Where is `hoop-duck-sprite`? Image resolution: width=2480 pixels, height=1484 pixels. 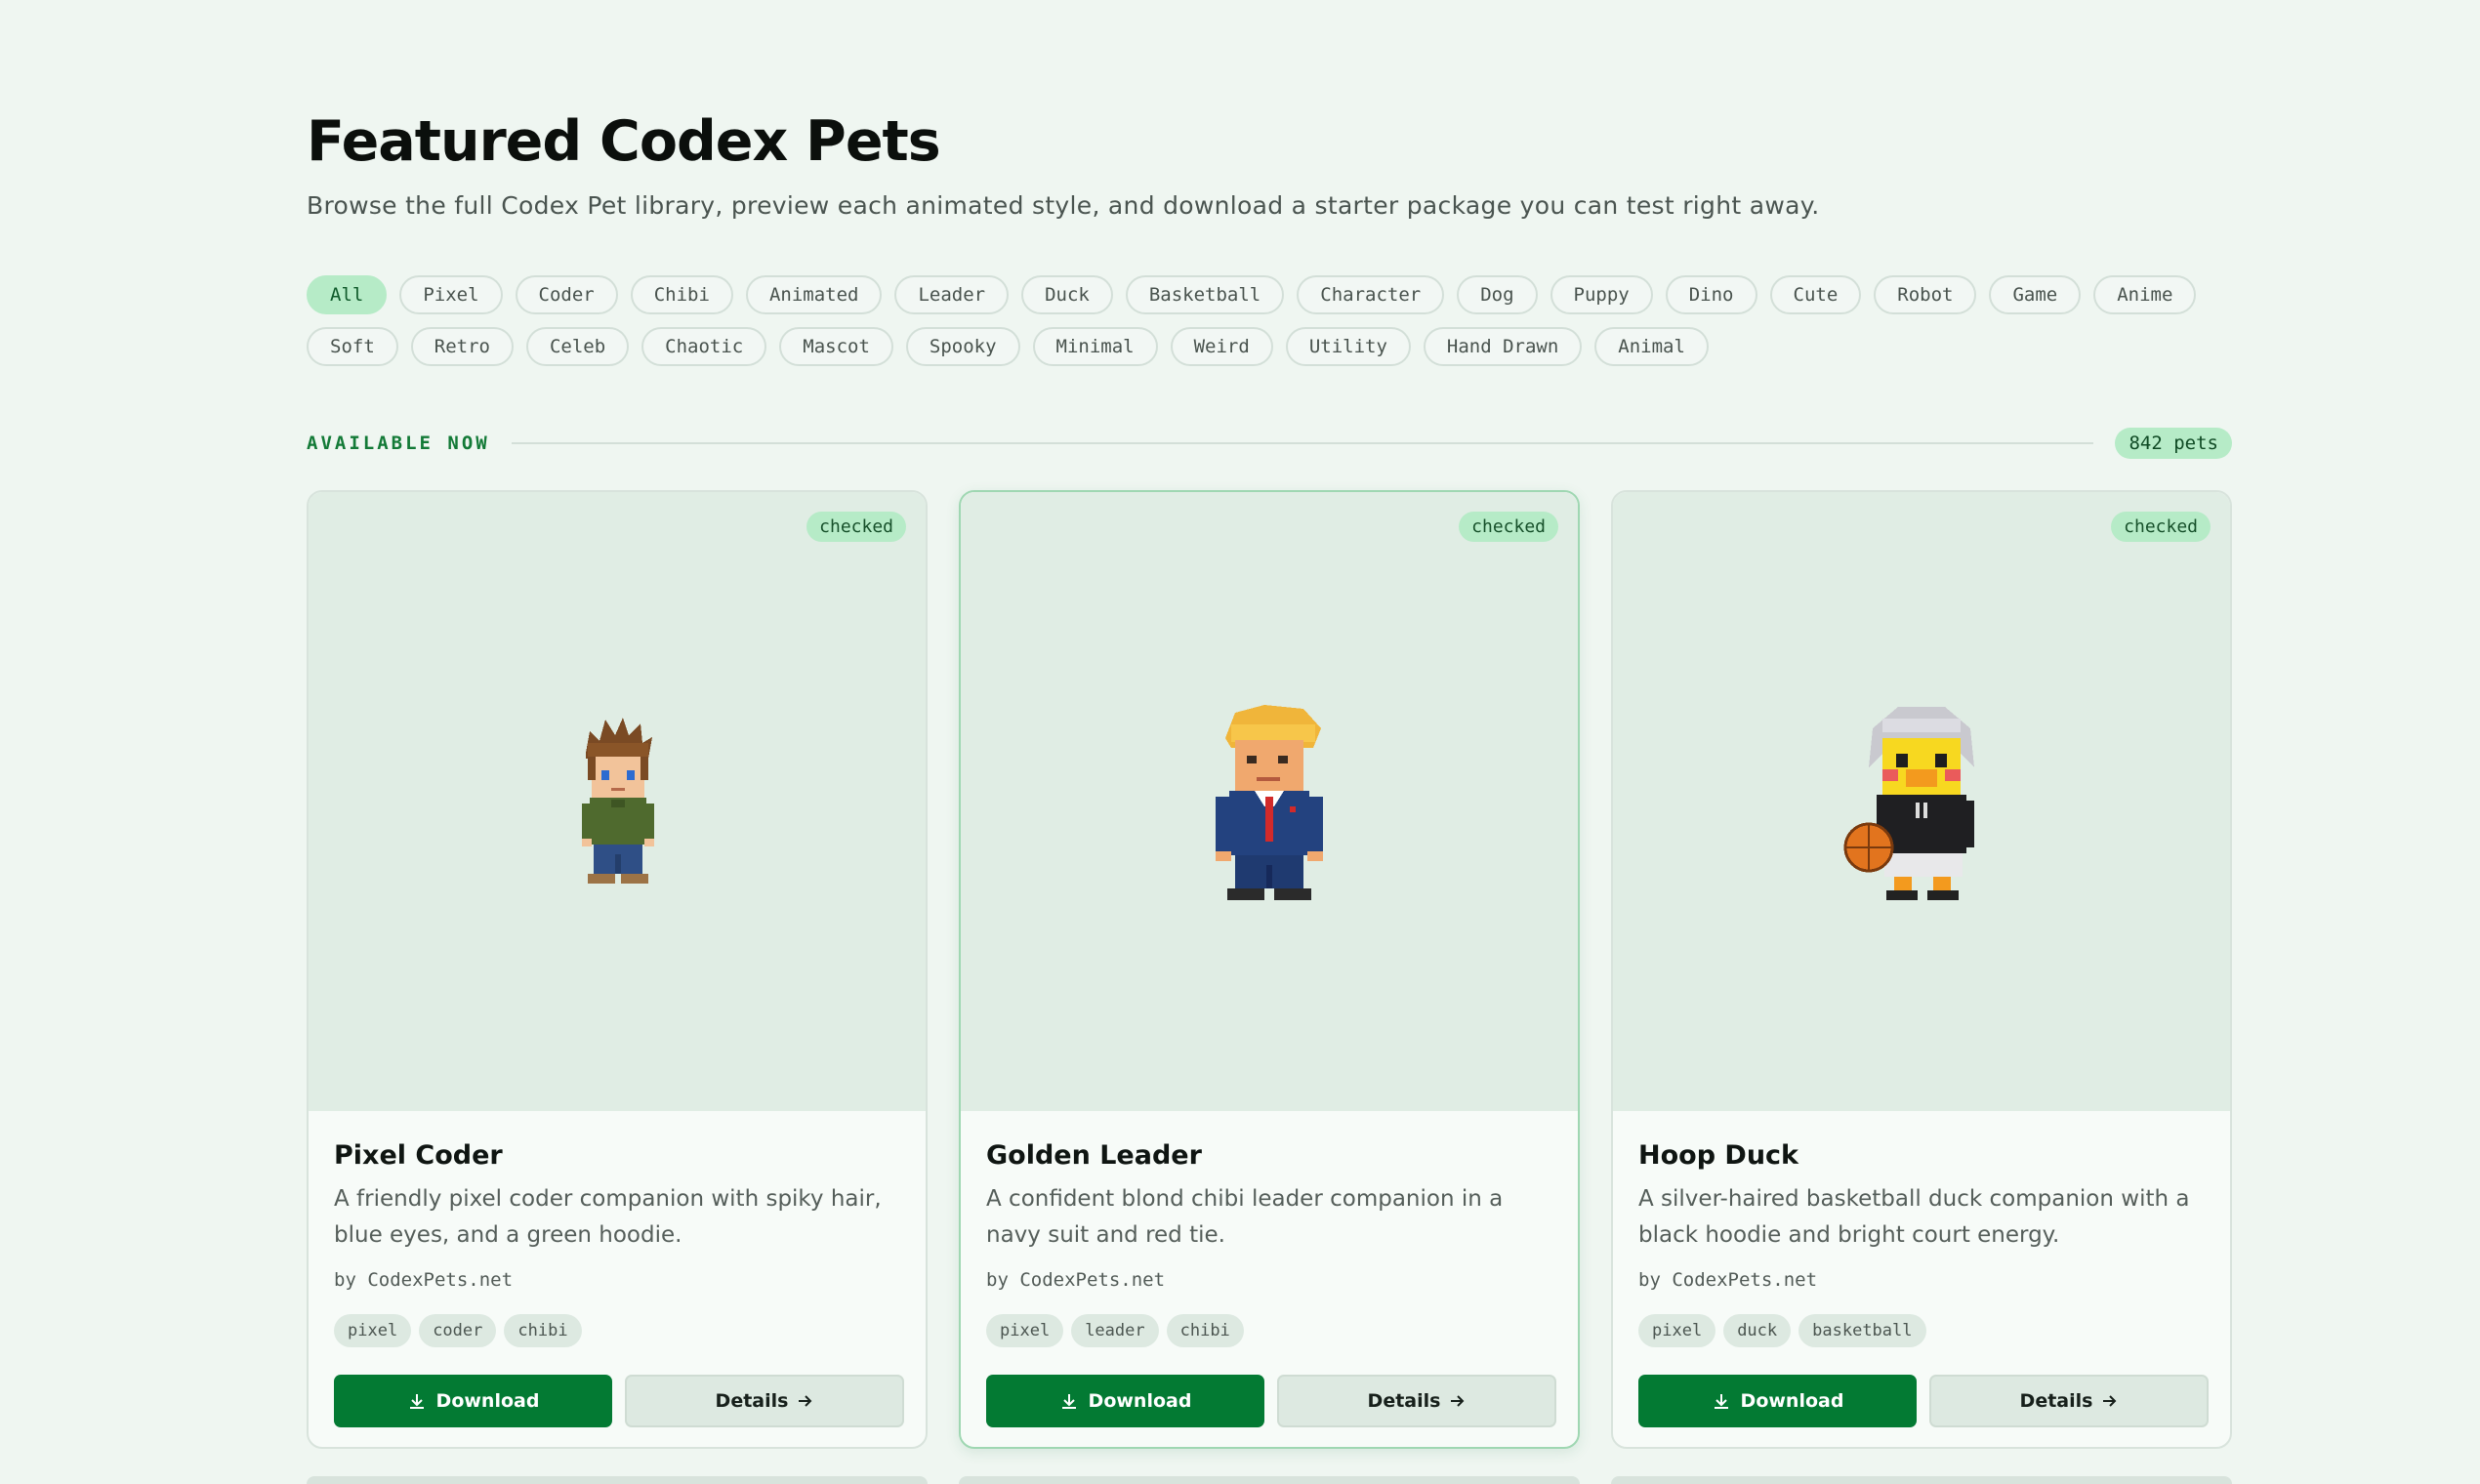 hoop-duck-sprite is located at coordinates (1908, 804).